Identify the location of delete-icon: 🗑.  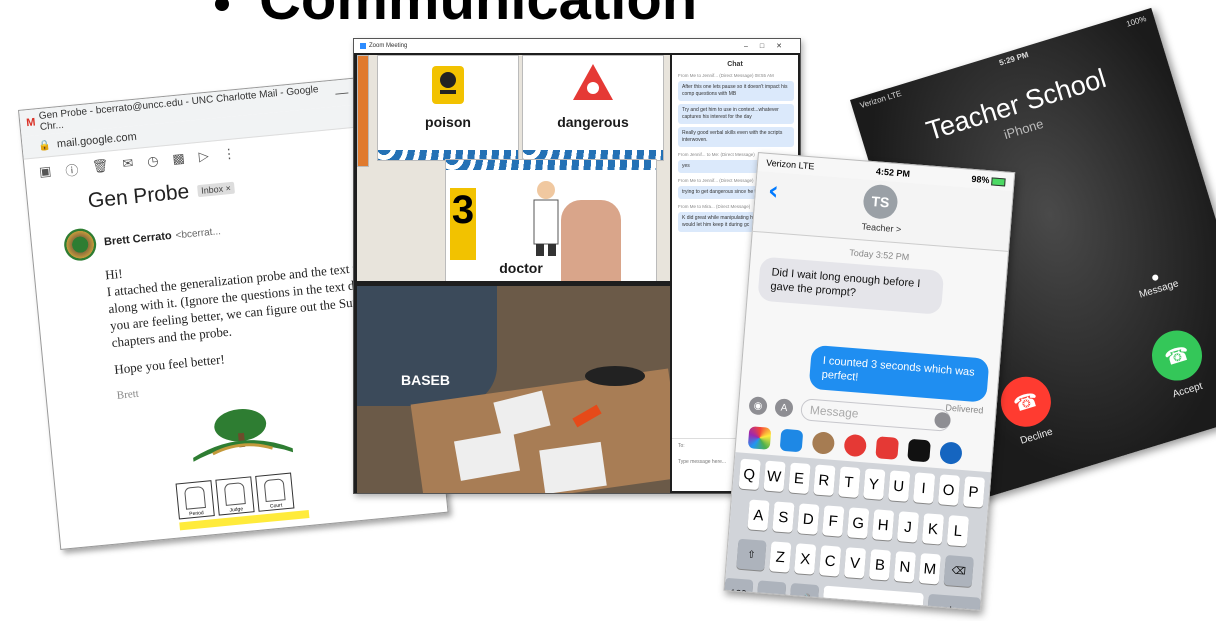
(100, 167).